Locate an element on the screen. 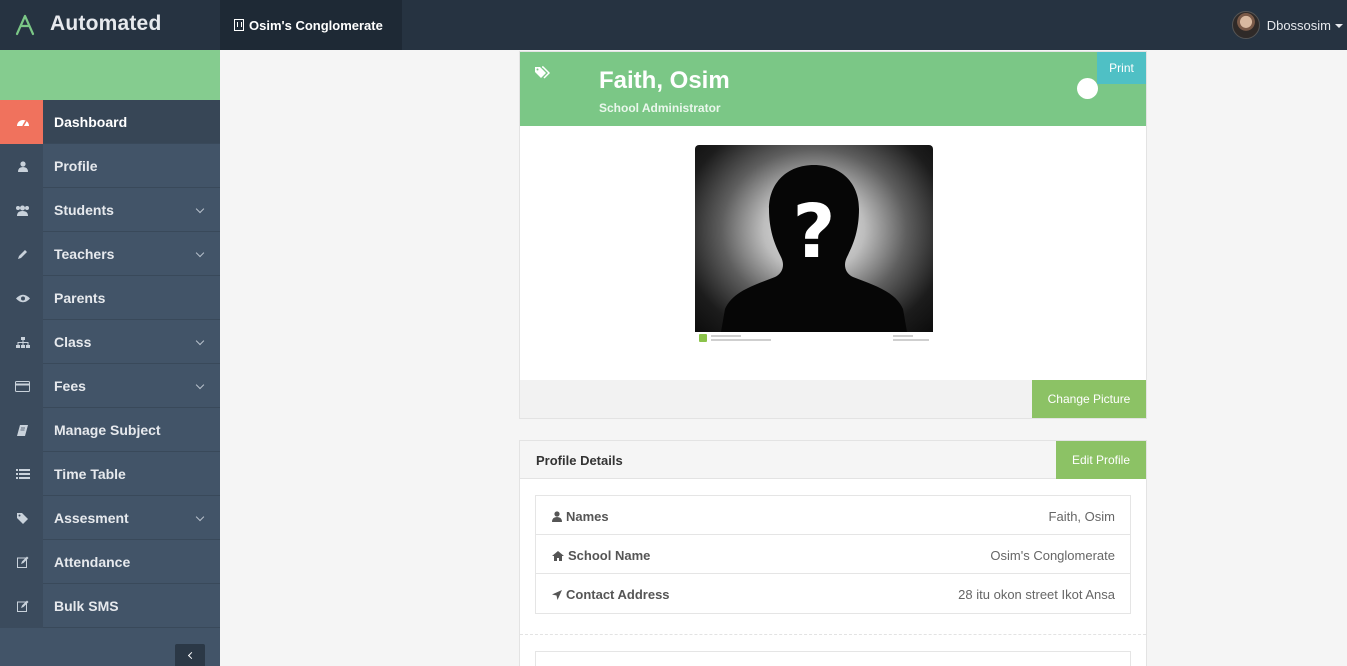  sidebar-item-manage-subject: Manage Subject is located at coordinates (110, 430).